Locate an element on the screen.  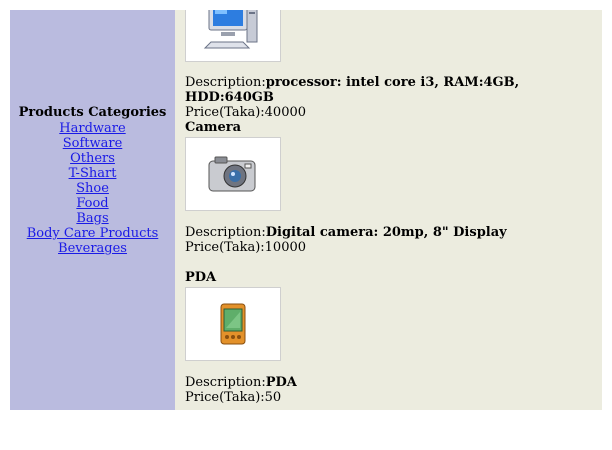
product-description: Description:PDA is located at coordinates (241, 382).